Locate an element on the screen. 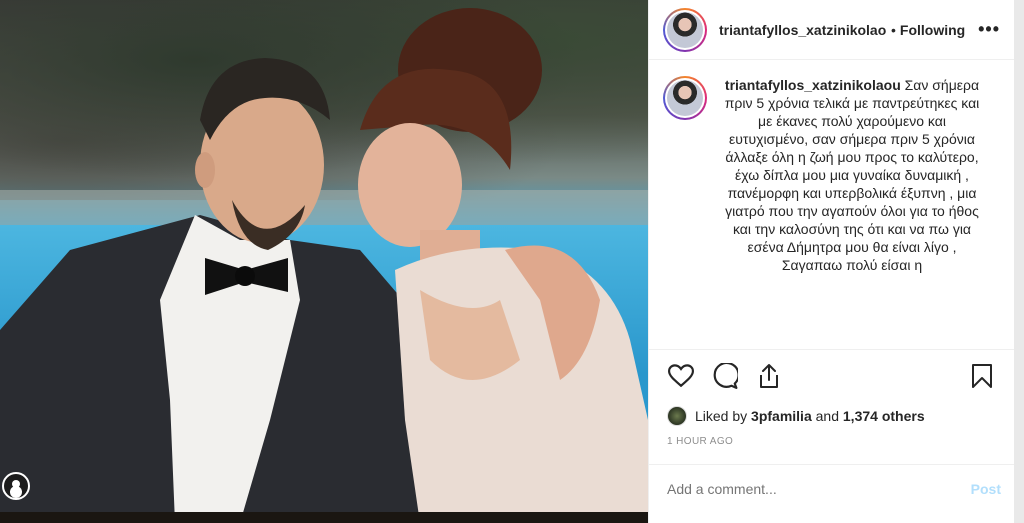  photo-bottom-edge is located at coordinates (324, 517).